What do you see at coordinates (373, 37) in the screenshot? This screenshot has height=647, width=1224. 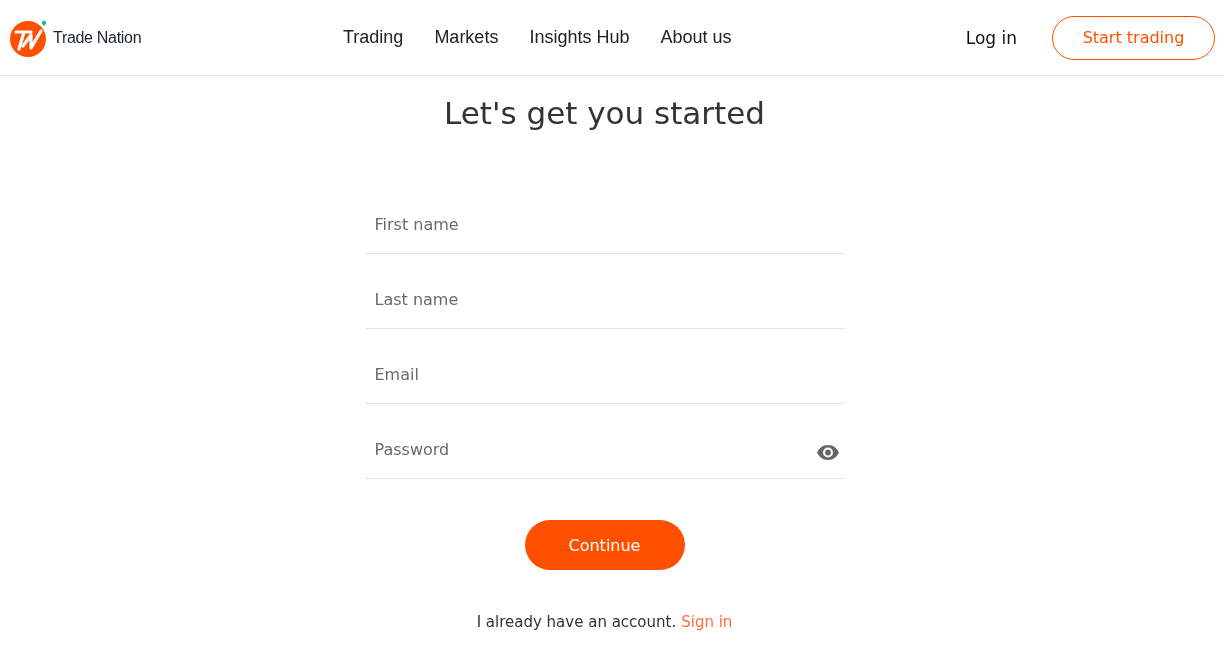 I see `nav-link: Trading` at bounding box center [373, 37].